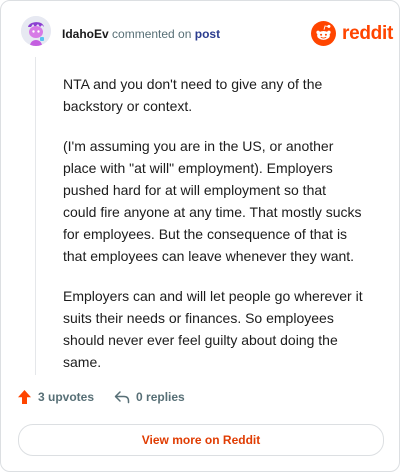  I want to click on thread-line, so click(35, 216).